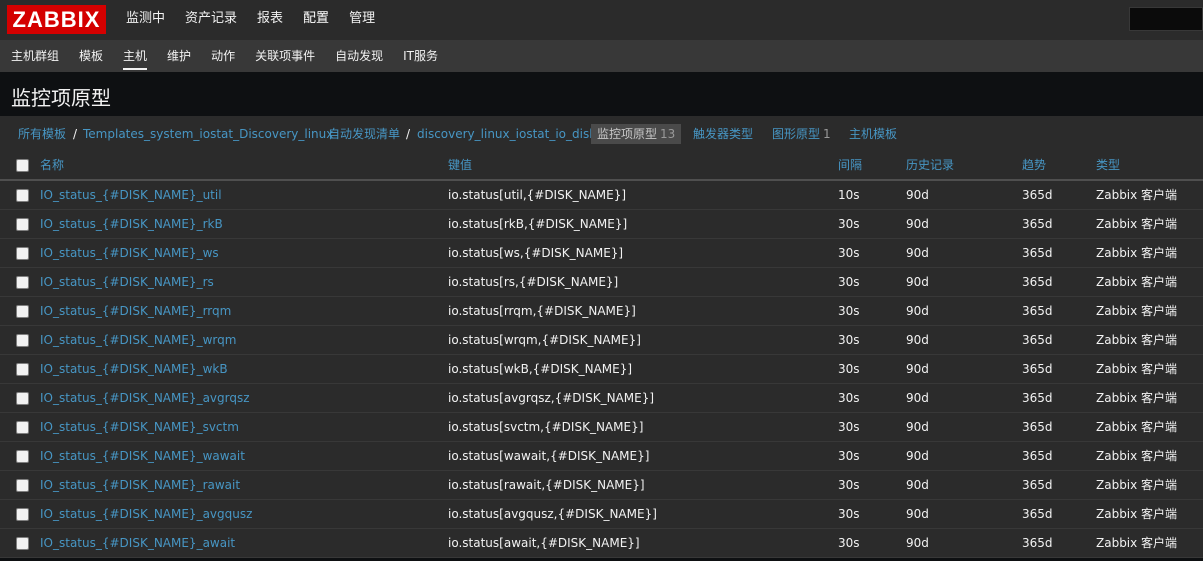 The image size is (1203, 561). What do you see at coordinates (601, 56) in the screenshot?
I see `sub-navigation-bar: 主机群组 模板 主机 维护 动作 关联项事件 自动发现 IT服务` at bounding box center [601, 56].